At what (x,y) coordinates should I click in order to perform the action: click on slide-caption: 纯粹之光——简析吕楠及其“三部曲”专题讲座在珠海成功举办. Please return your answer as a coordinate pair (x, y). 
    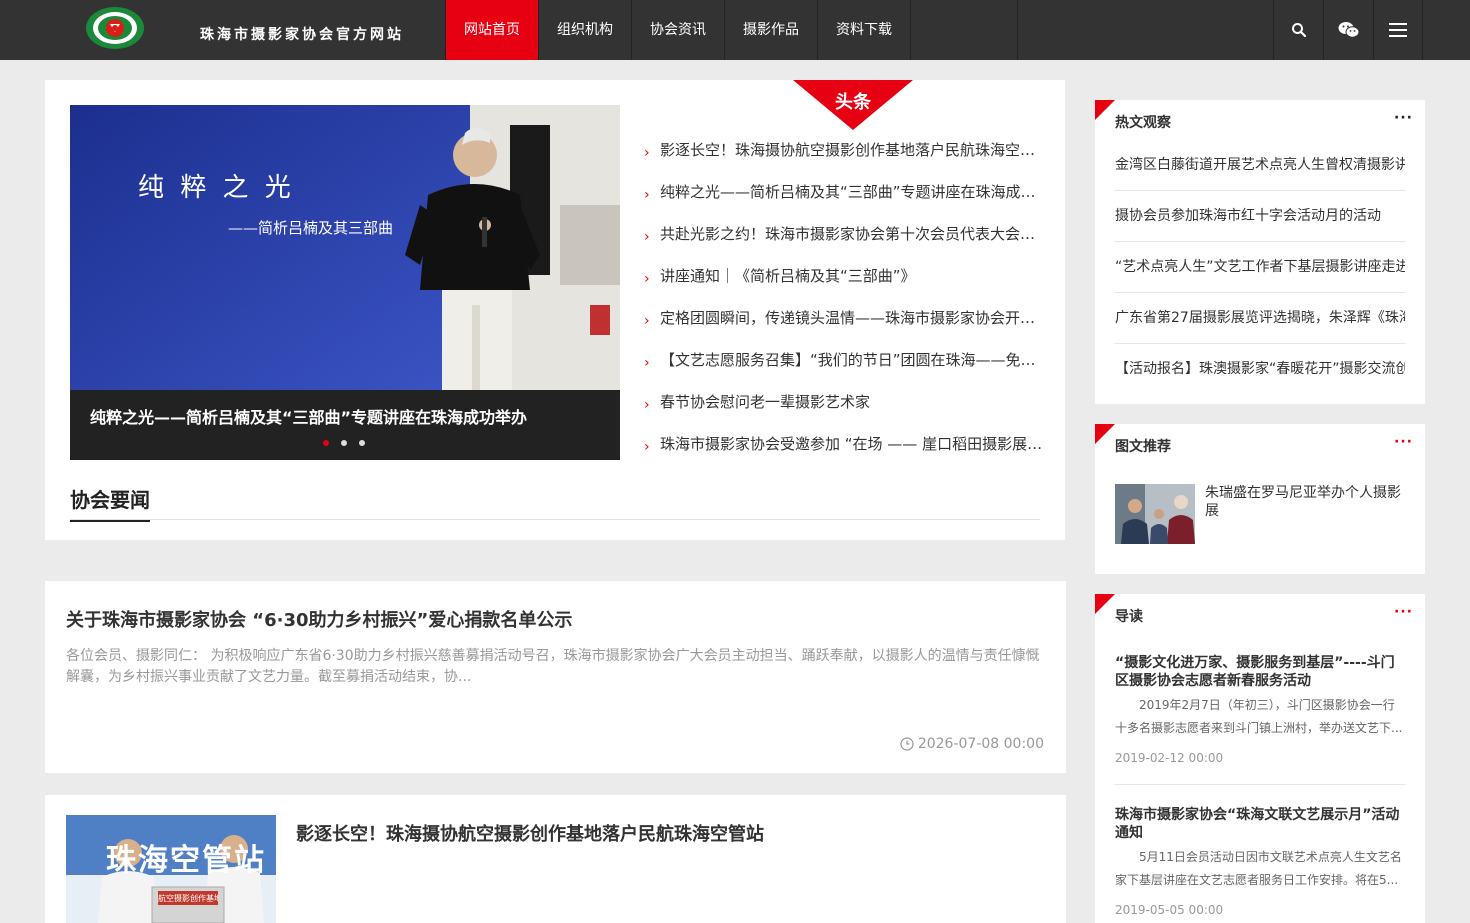
    Looking at the image, I should click on (308, 416).